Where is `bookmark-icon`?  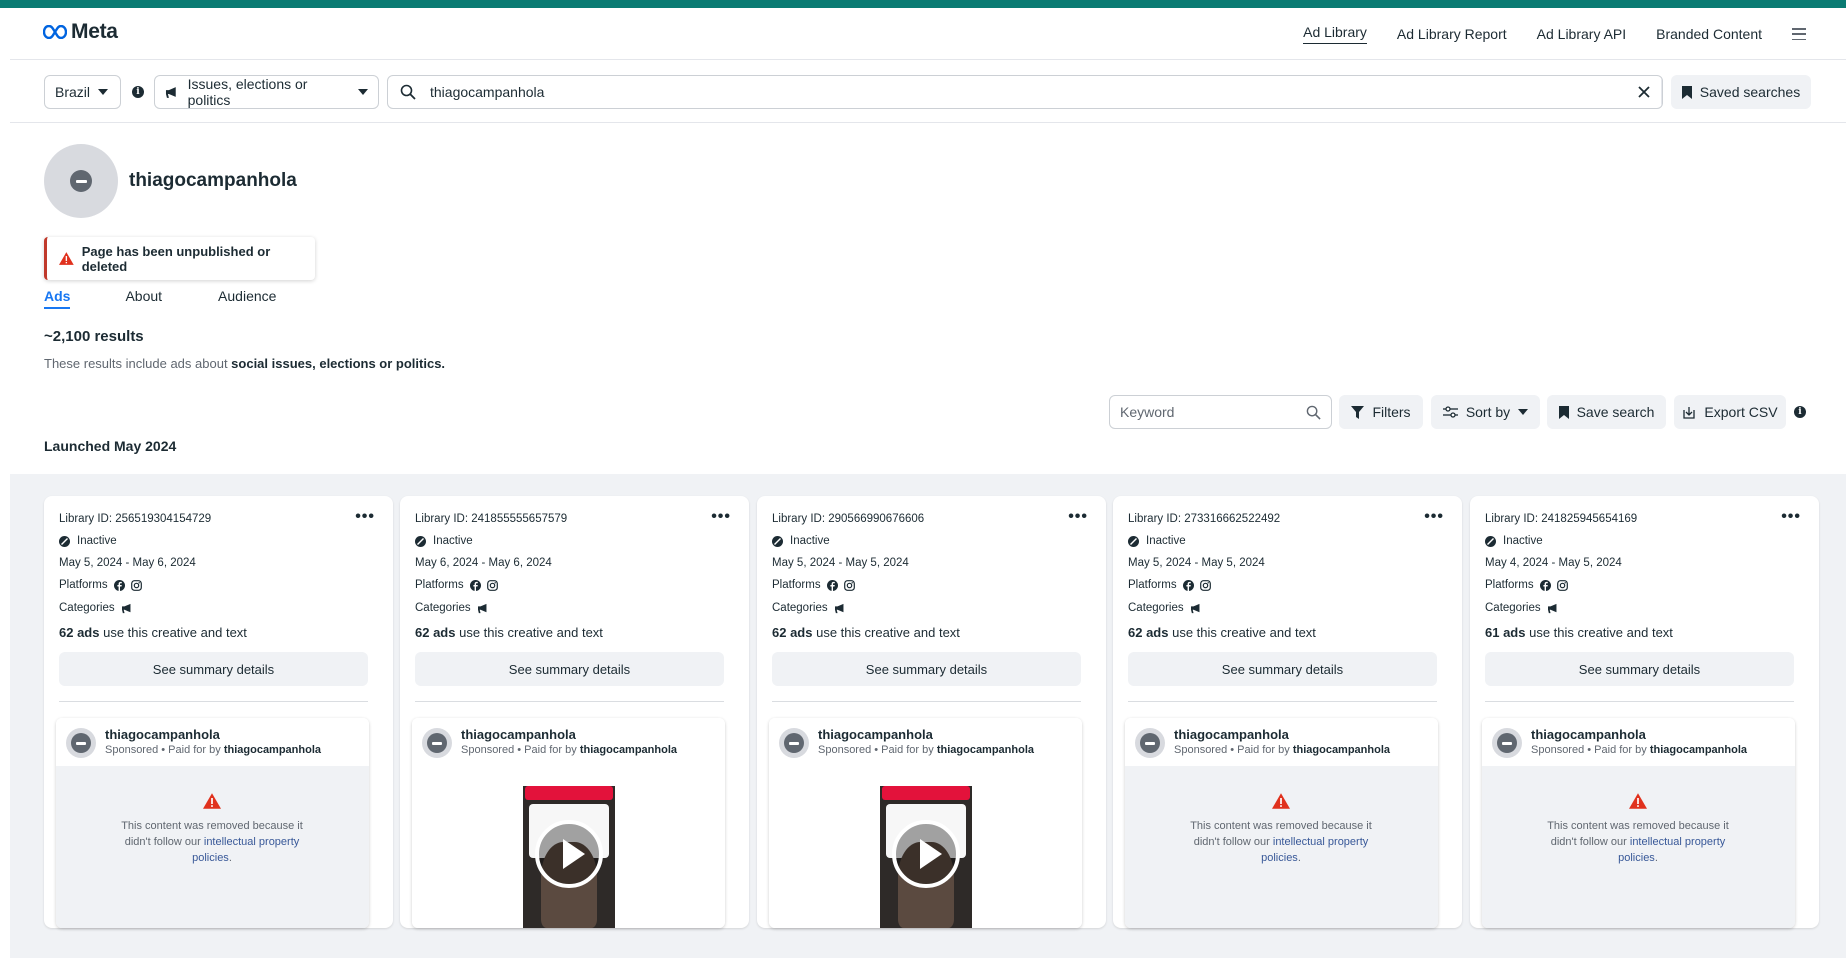 bookmark-icon is located at coordinates (1563, 412).